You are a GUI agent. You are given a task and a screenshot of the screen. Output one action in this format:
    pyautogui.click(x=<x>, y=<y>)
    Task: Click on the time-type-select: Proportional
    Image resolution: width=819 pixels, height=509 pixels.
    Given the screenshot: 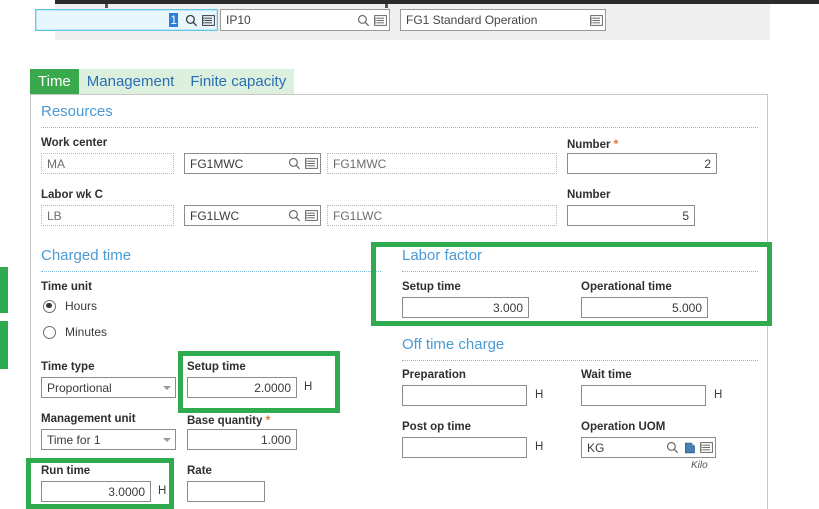 What is the action you would take?
    pyautogui.click(x=108, y=387)
    